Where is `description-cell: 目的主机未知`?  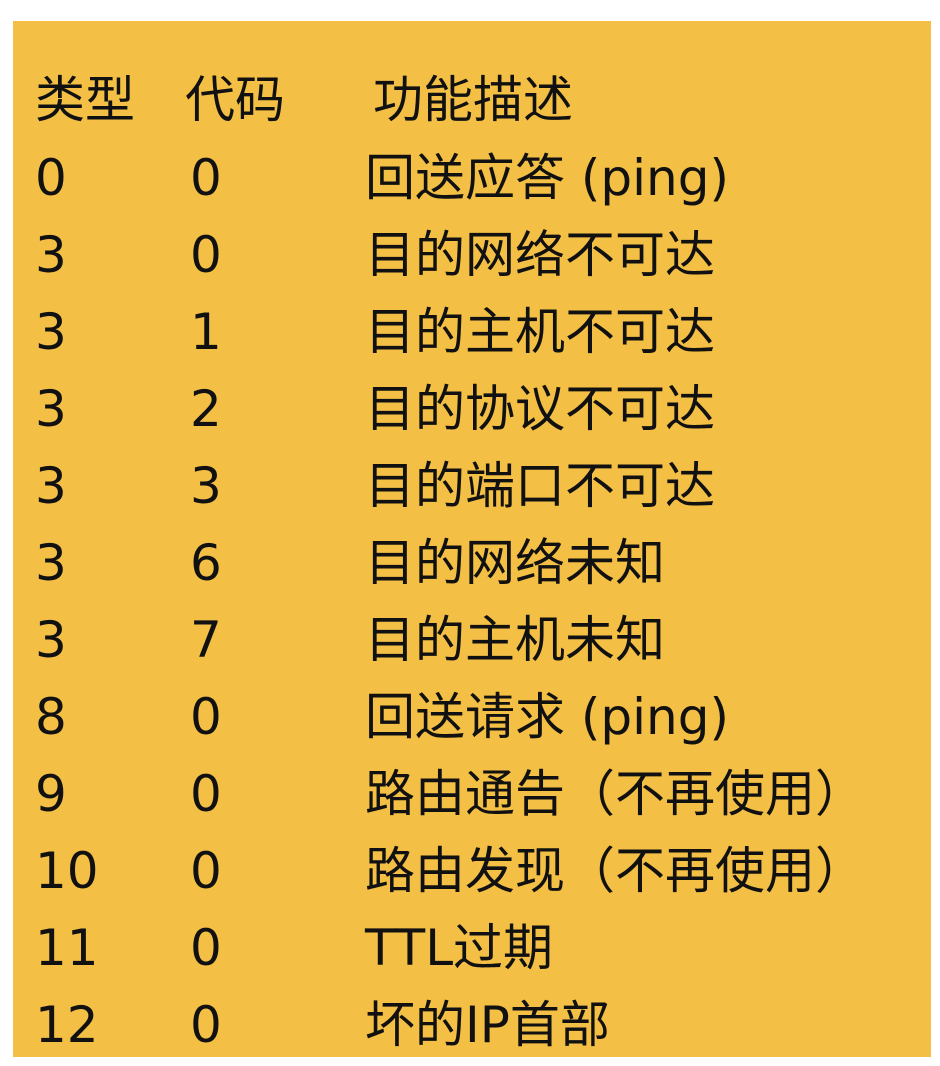
description-cell: 目的主机未知 is located at coordinates (515, 640).